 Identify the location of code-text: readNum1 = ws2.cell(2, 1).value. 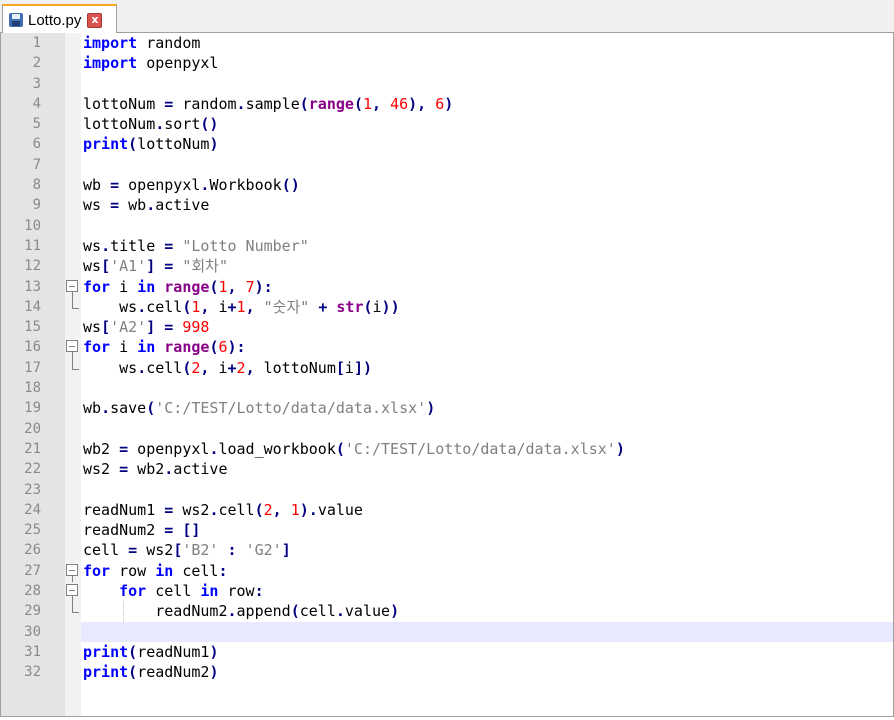
(223, 510).